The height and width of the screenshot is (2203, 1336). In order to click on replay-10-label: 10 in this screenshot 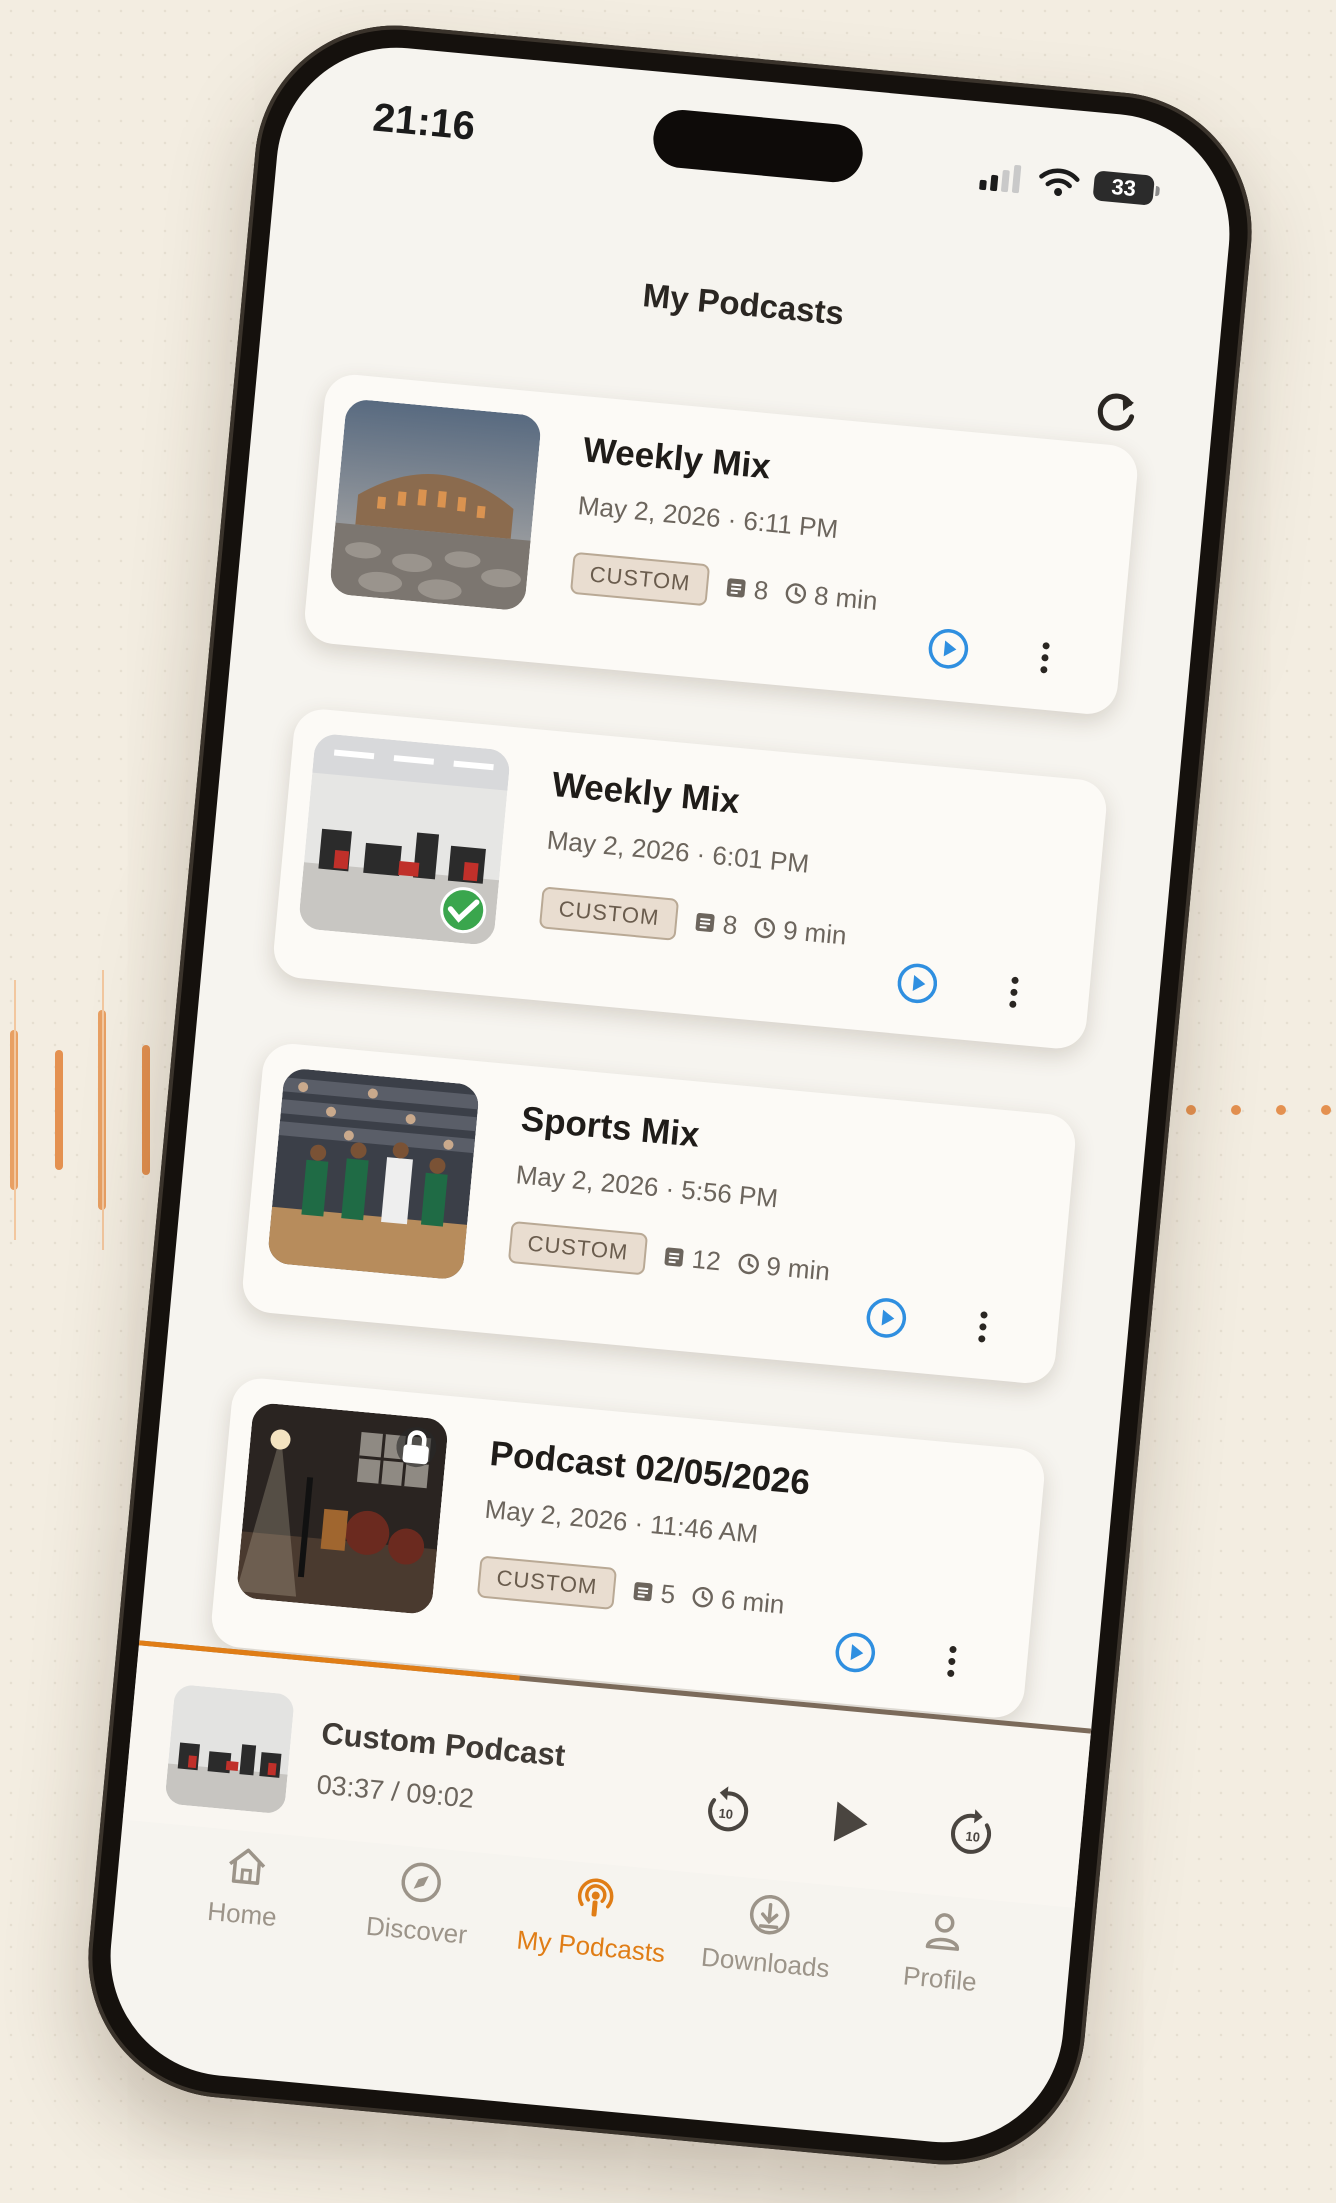, I will do `click(726, 1814)`.